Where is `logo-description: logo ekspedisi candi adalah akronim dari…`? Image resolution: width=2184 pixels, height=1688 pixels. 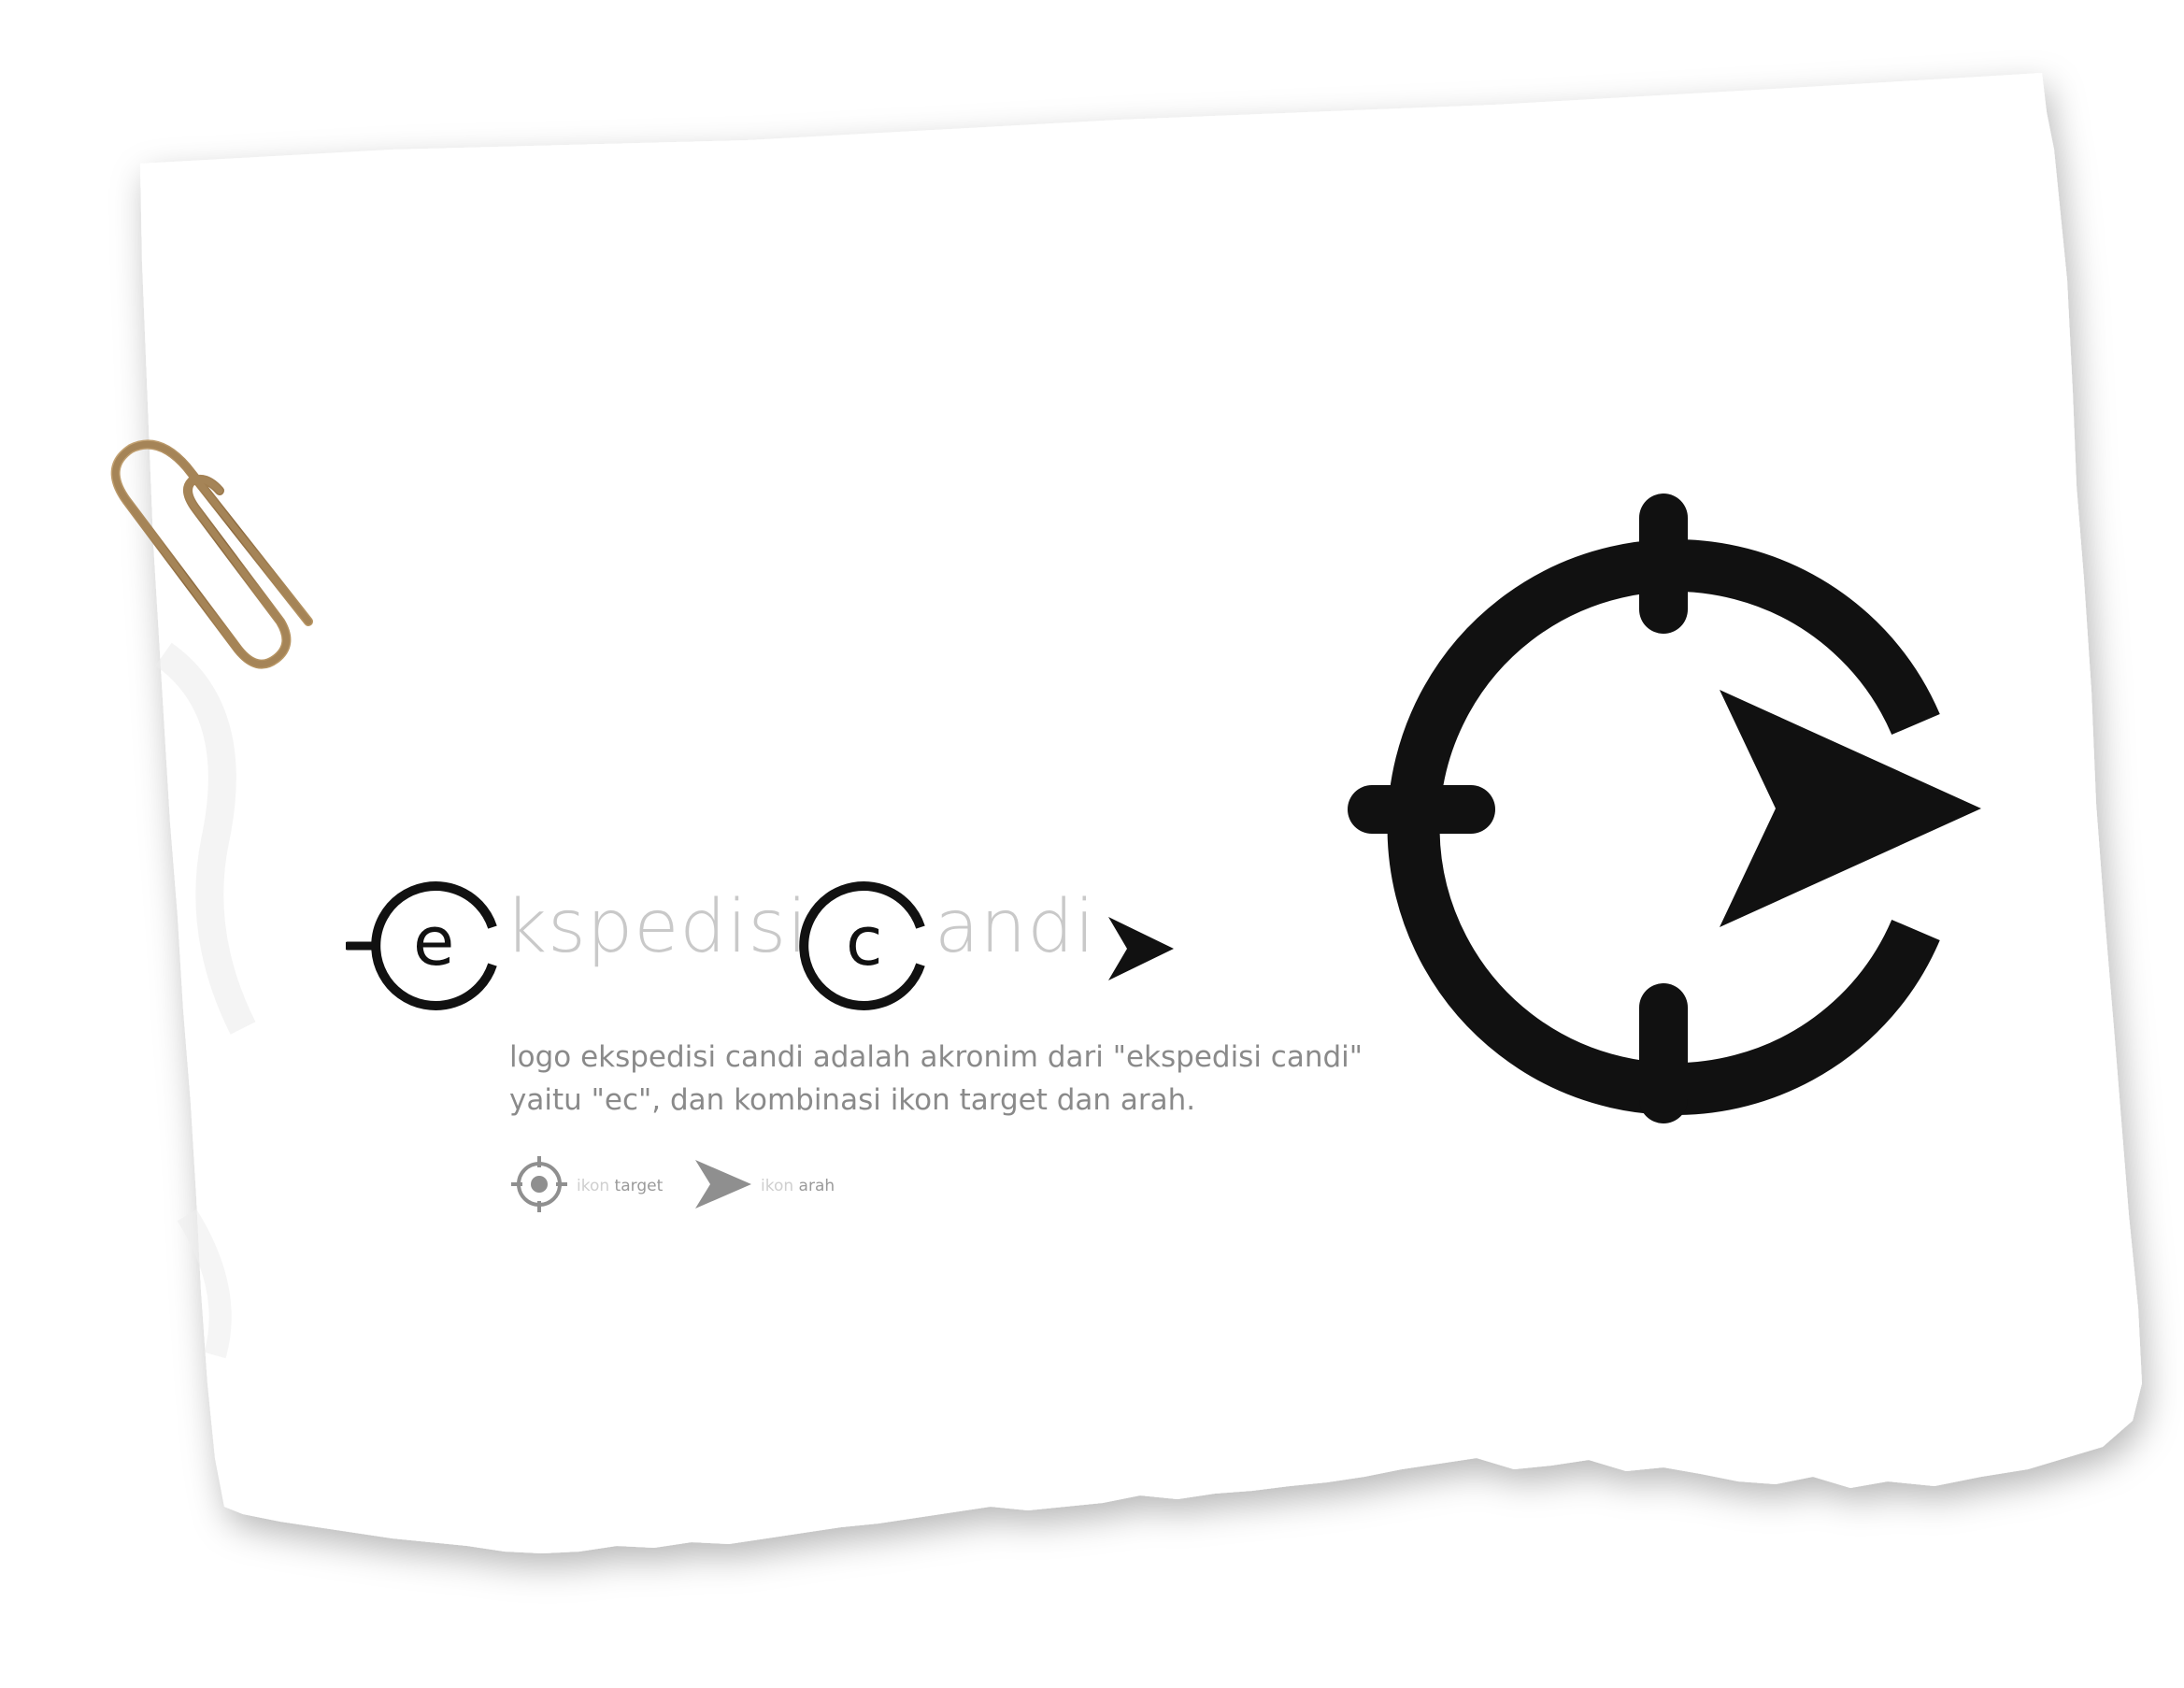 logo-description: logo ekspedisi candi adalah akronim dari… is located at coordinates (936, 1079).